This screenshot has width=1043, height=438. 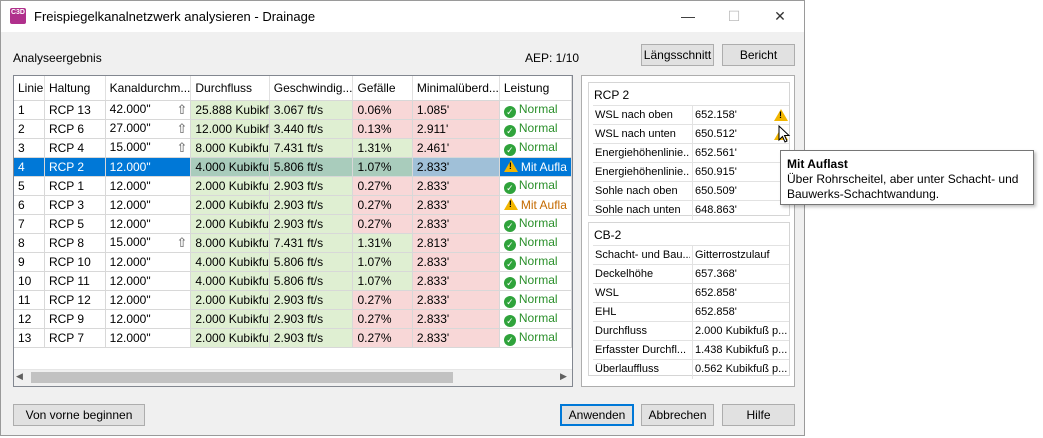 What do you see at coordinates (677, 55) in the screenshot?
I see `profile-button: Längsschnitt` at bounding box center [677, 55].